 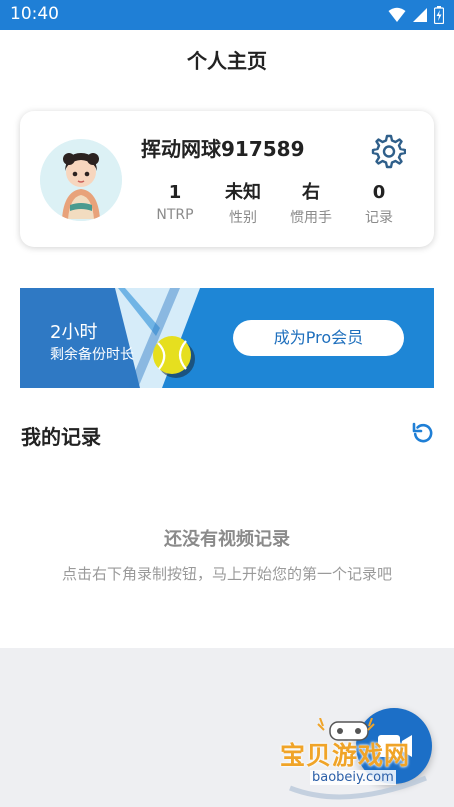 I want to click on status-icons, so click(x=416, y=15).